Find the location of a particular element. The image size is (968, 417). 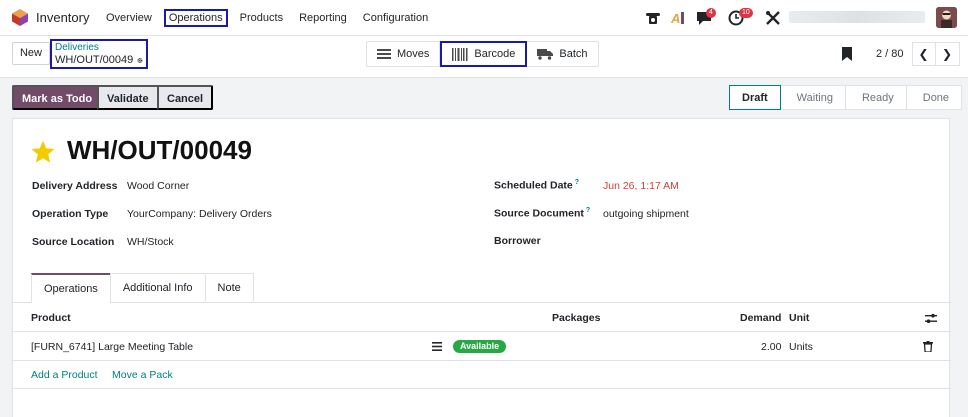

borrower-label: Borrower is located at coordinates (517, 241).